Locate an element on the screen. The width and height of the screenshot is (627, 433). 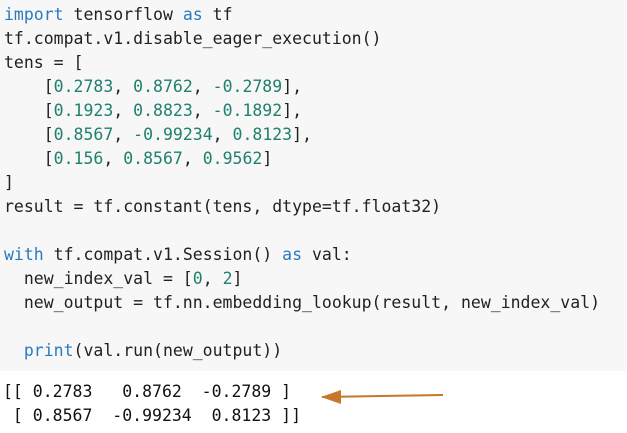
code-number: 0.9562 is located at coordinates (232, 158).